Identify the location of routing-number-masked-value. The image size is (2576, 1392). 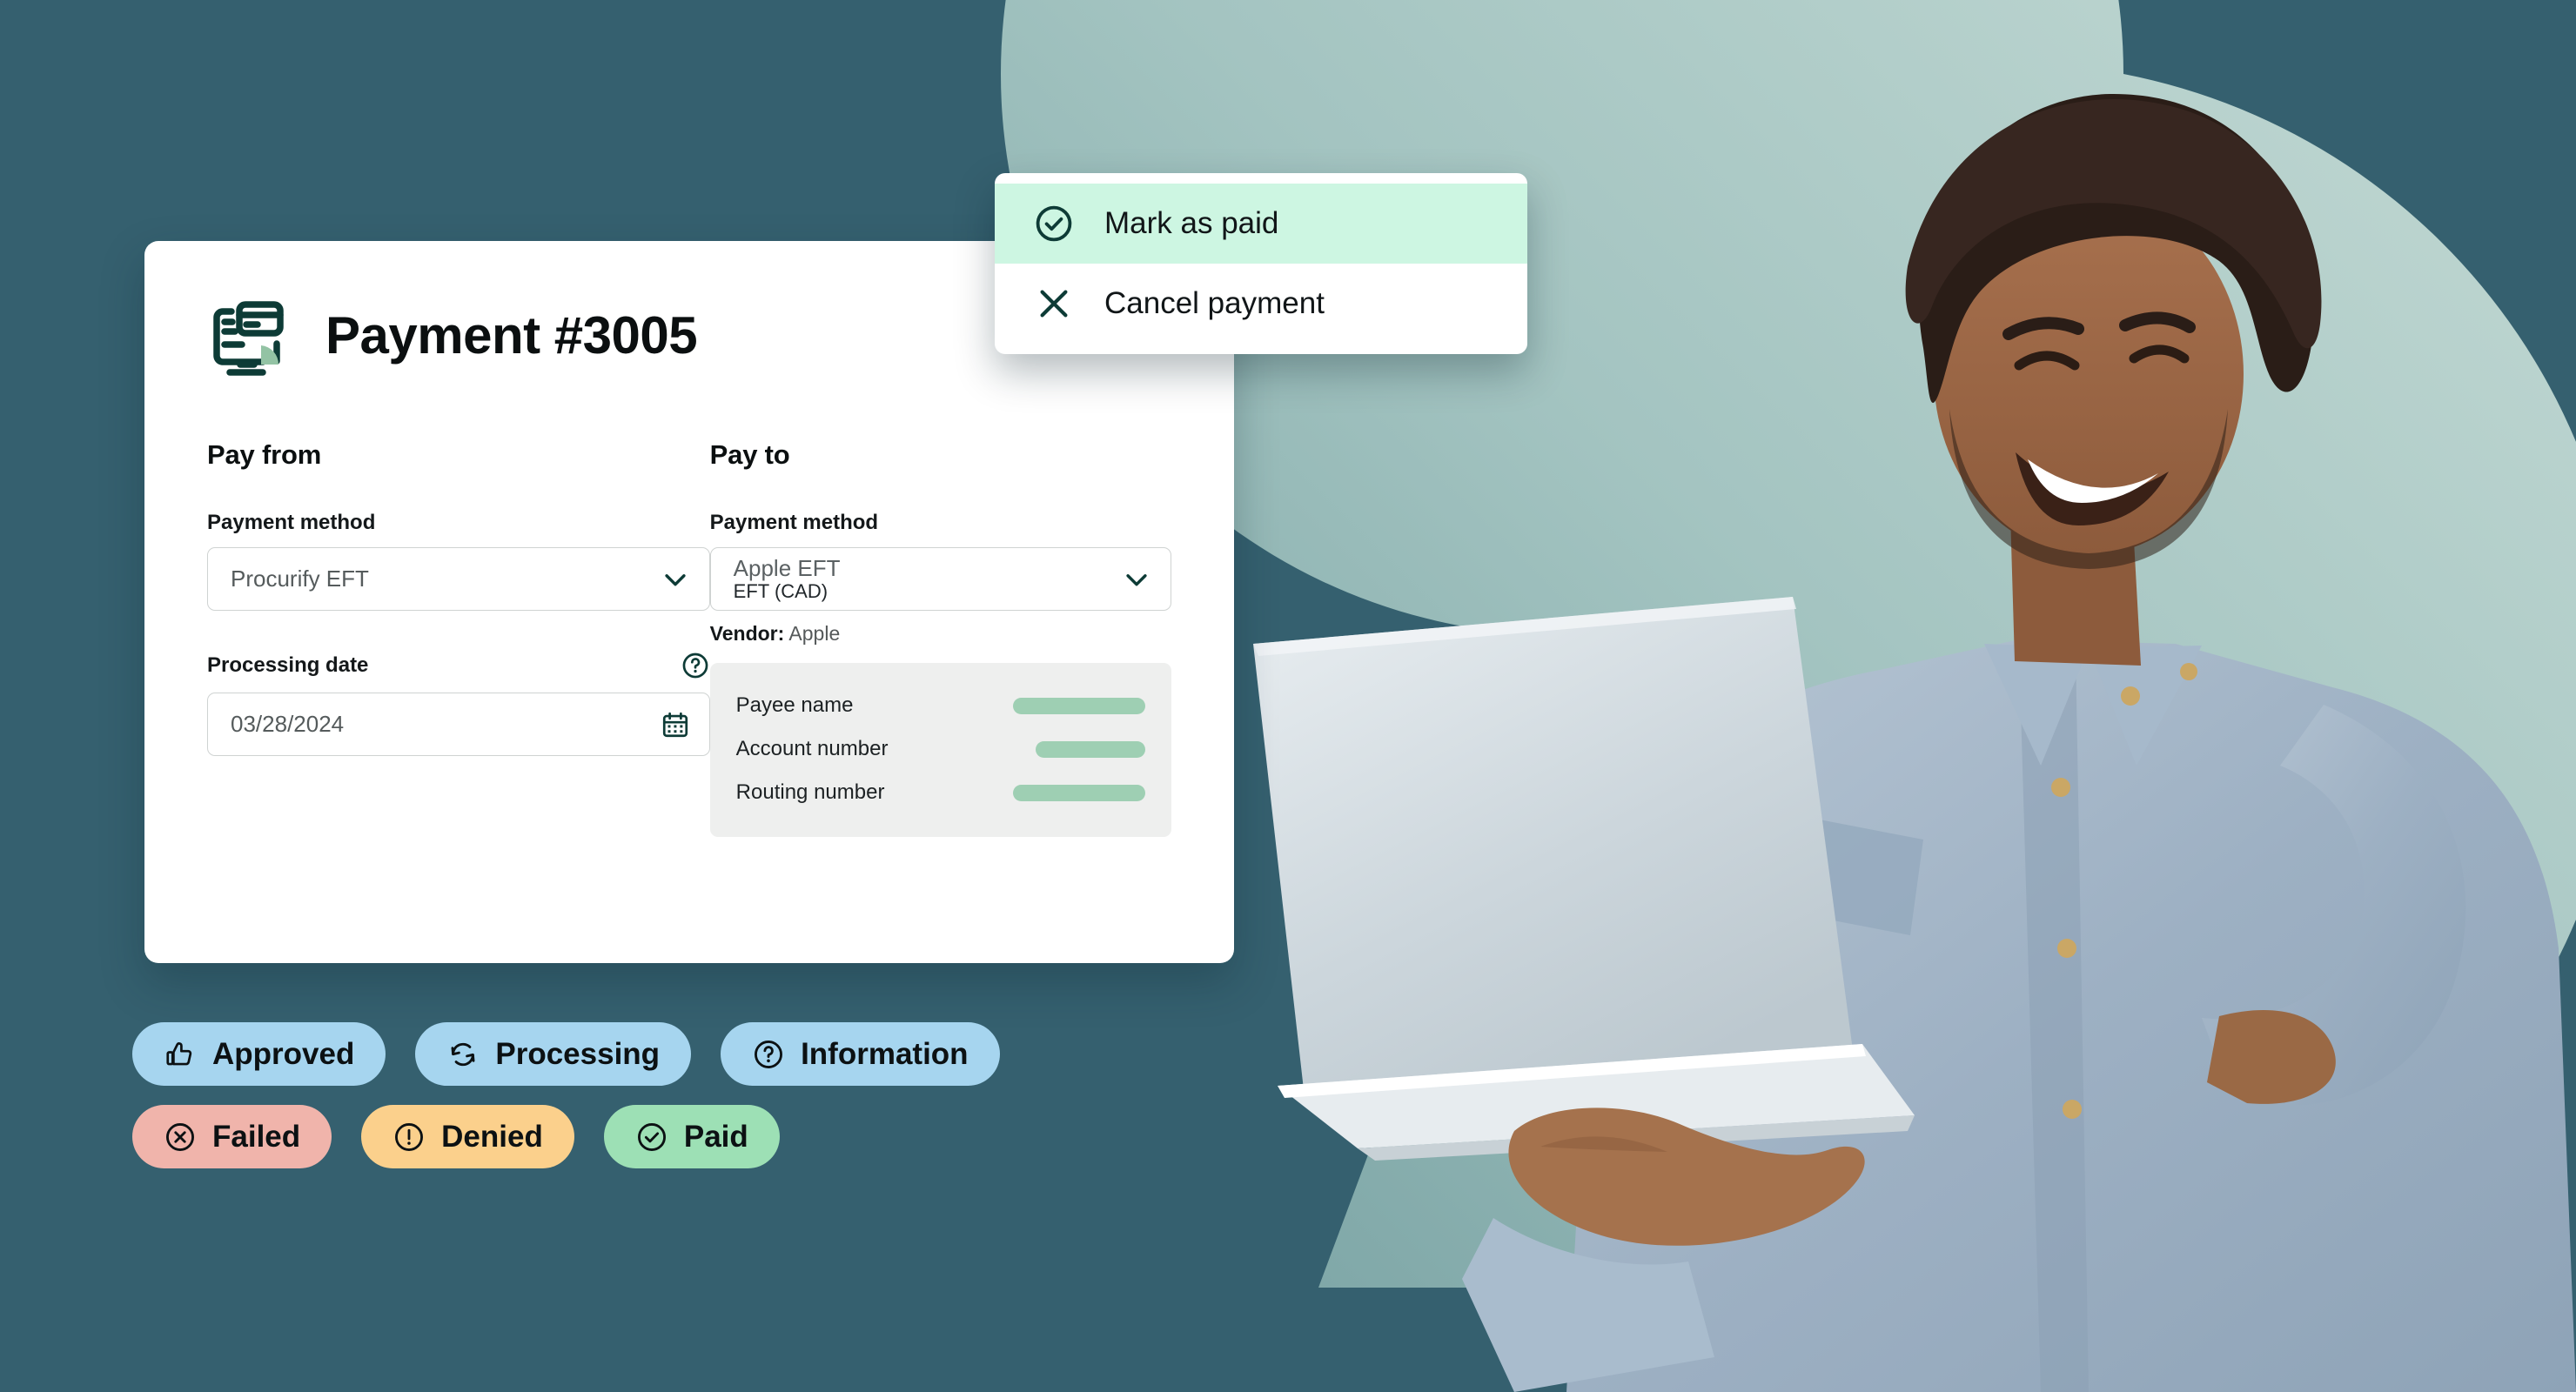
(1079, 792).